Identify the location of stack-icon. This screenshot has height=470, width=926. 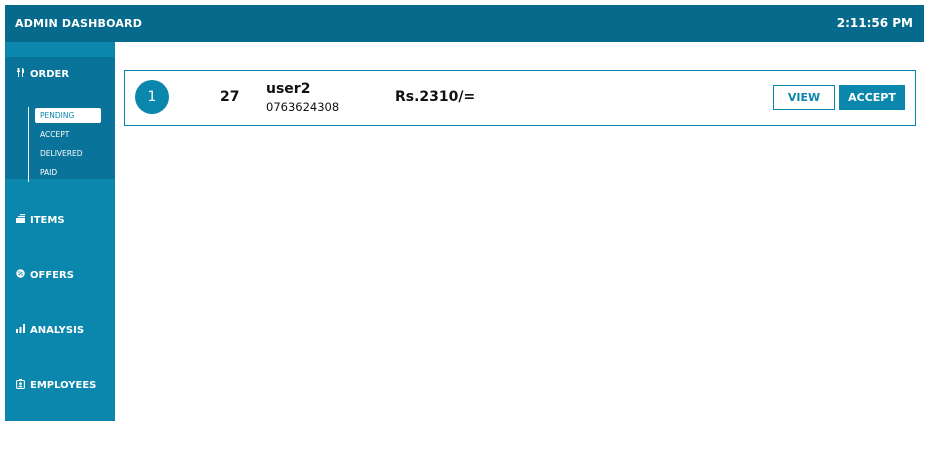
(20, 220).